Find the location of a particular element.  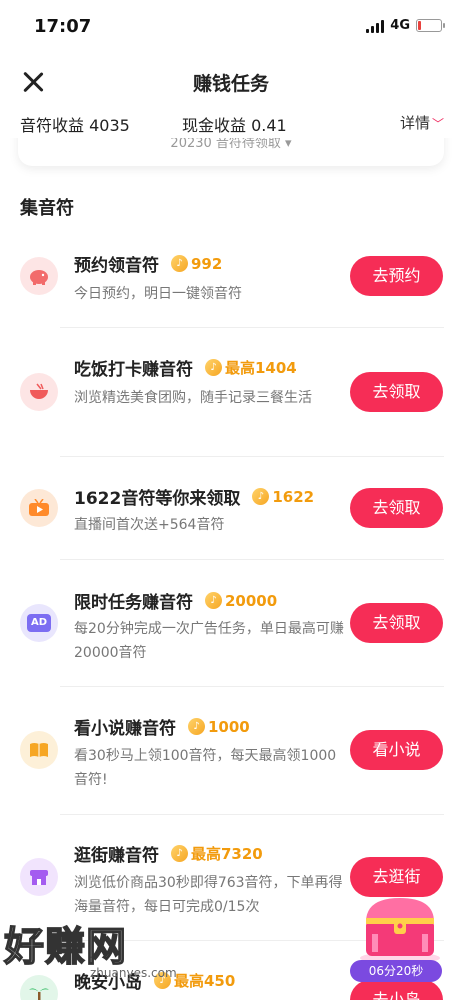

reward-badge: ♪ 992 is located at coordinates (196, 264).